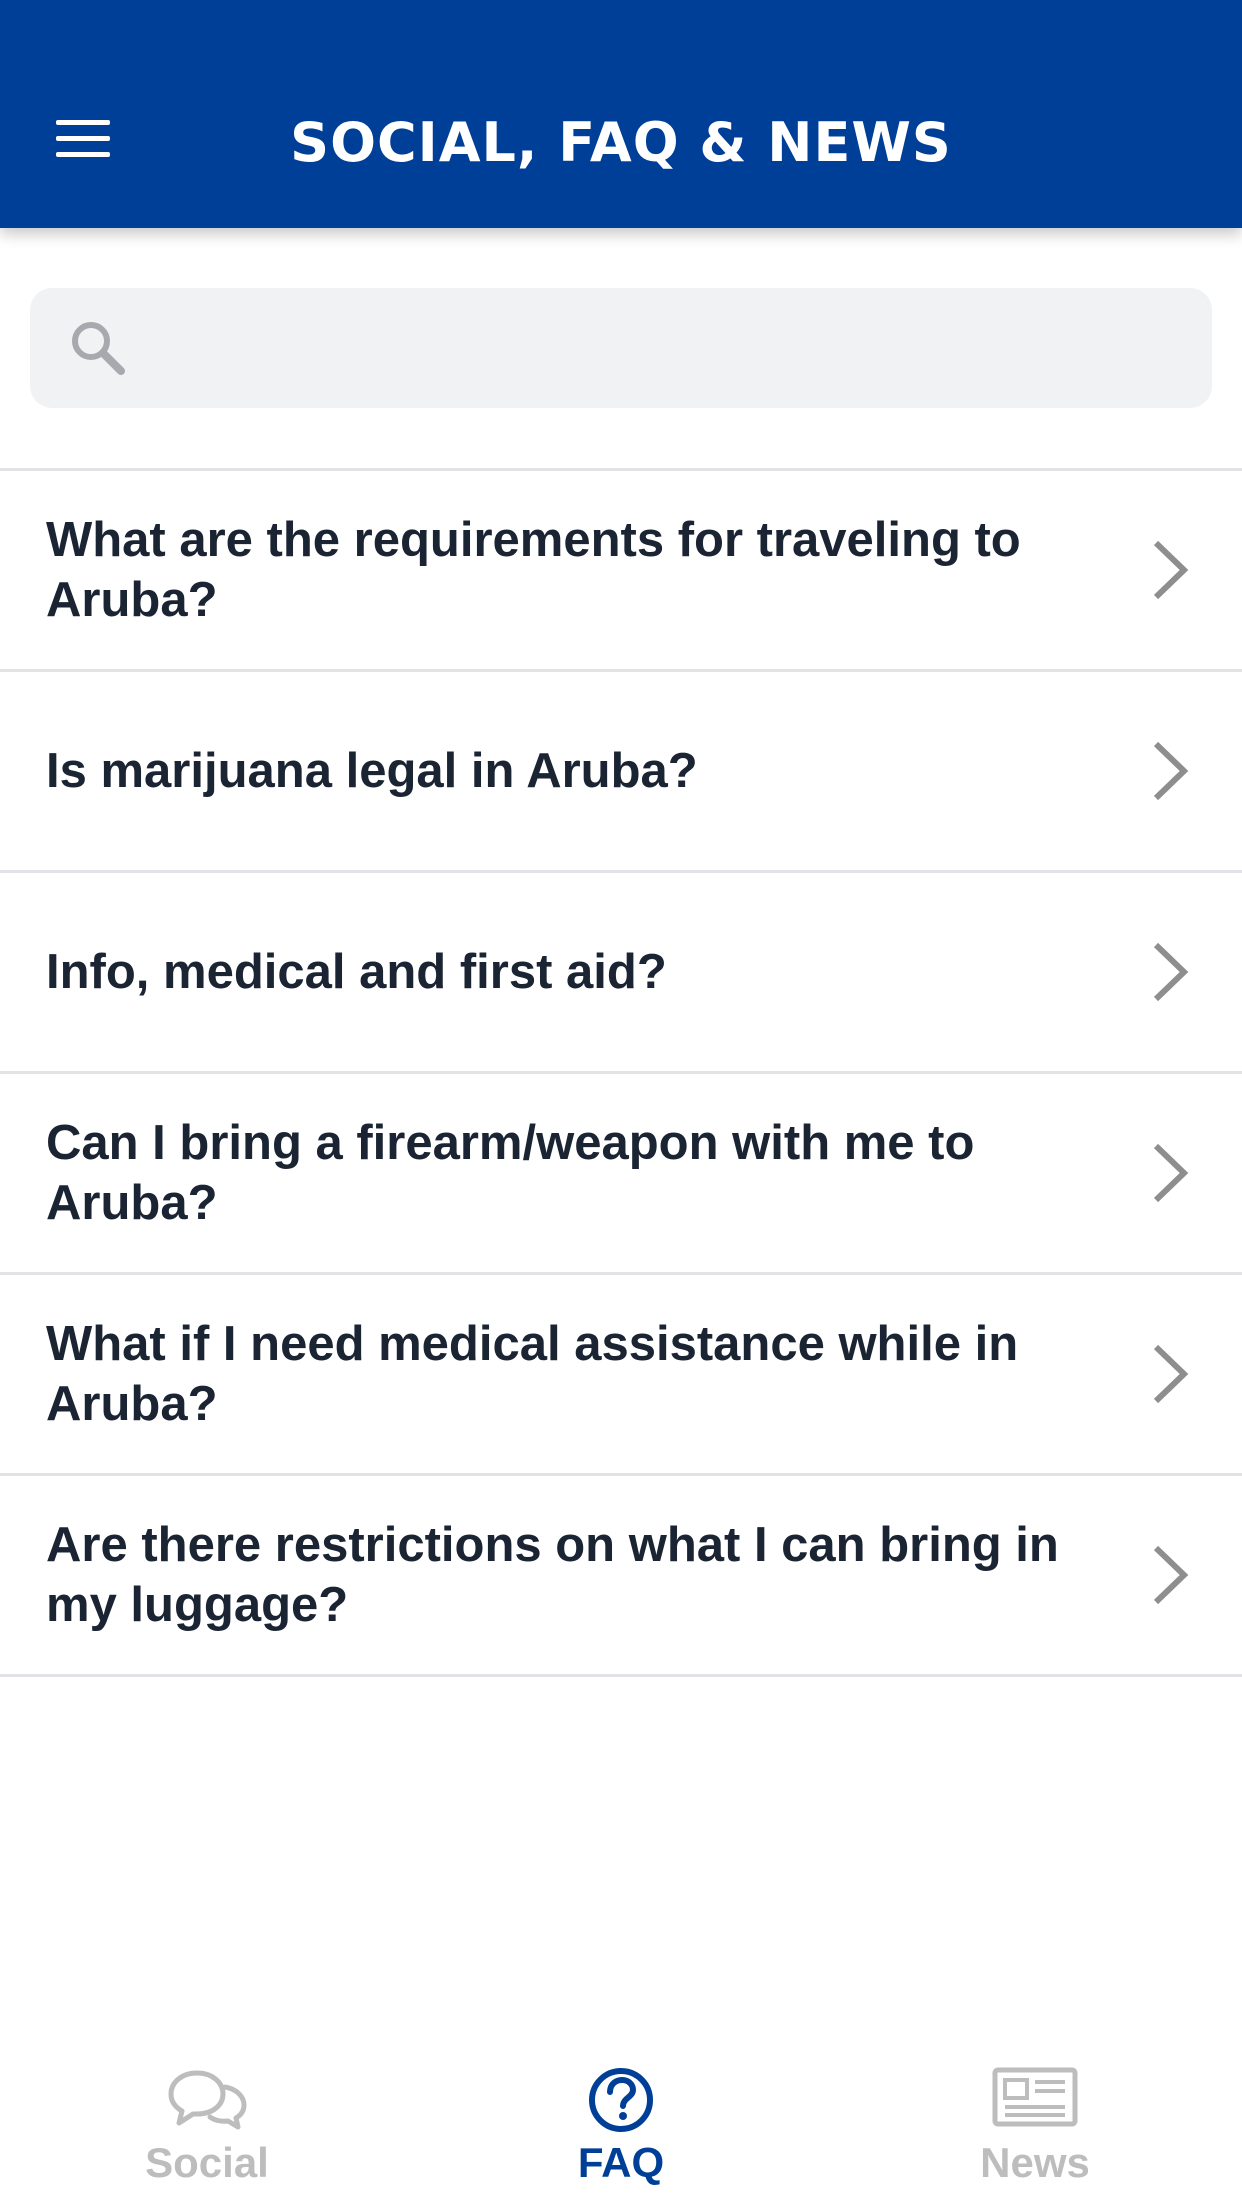 This screenshot has width=1242, height=2208. I want to click on tab-label: News, so click(1035, 2162).